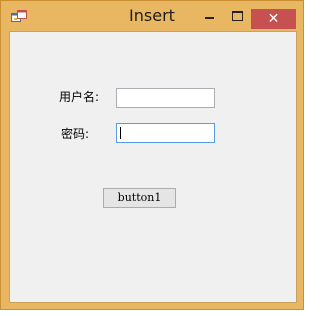 The width and height of the screenshot is (320, 316). Describe the element at coordinates (79, 97) in the screenshot. I see `username-label: 用户名:` at that location.